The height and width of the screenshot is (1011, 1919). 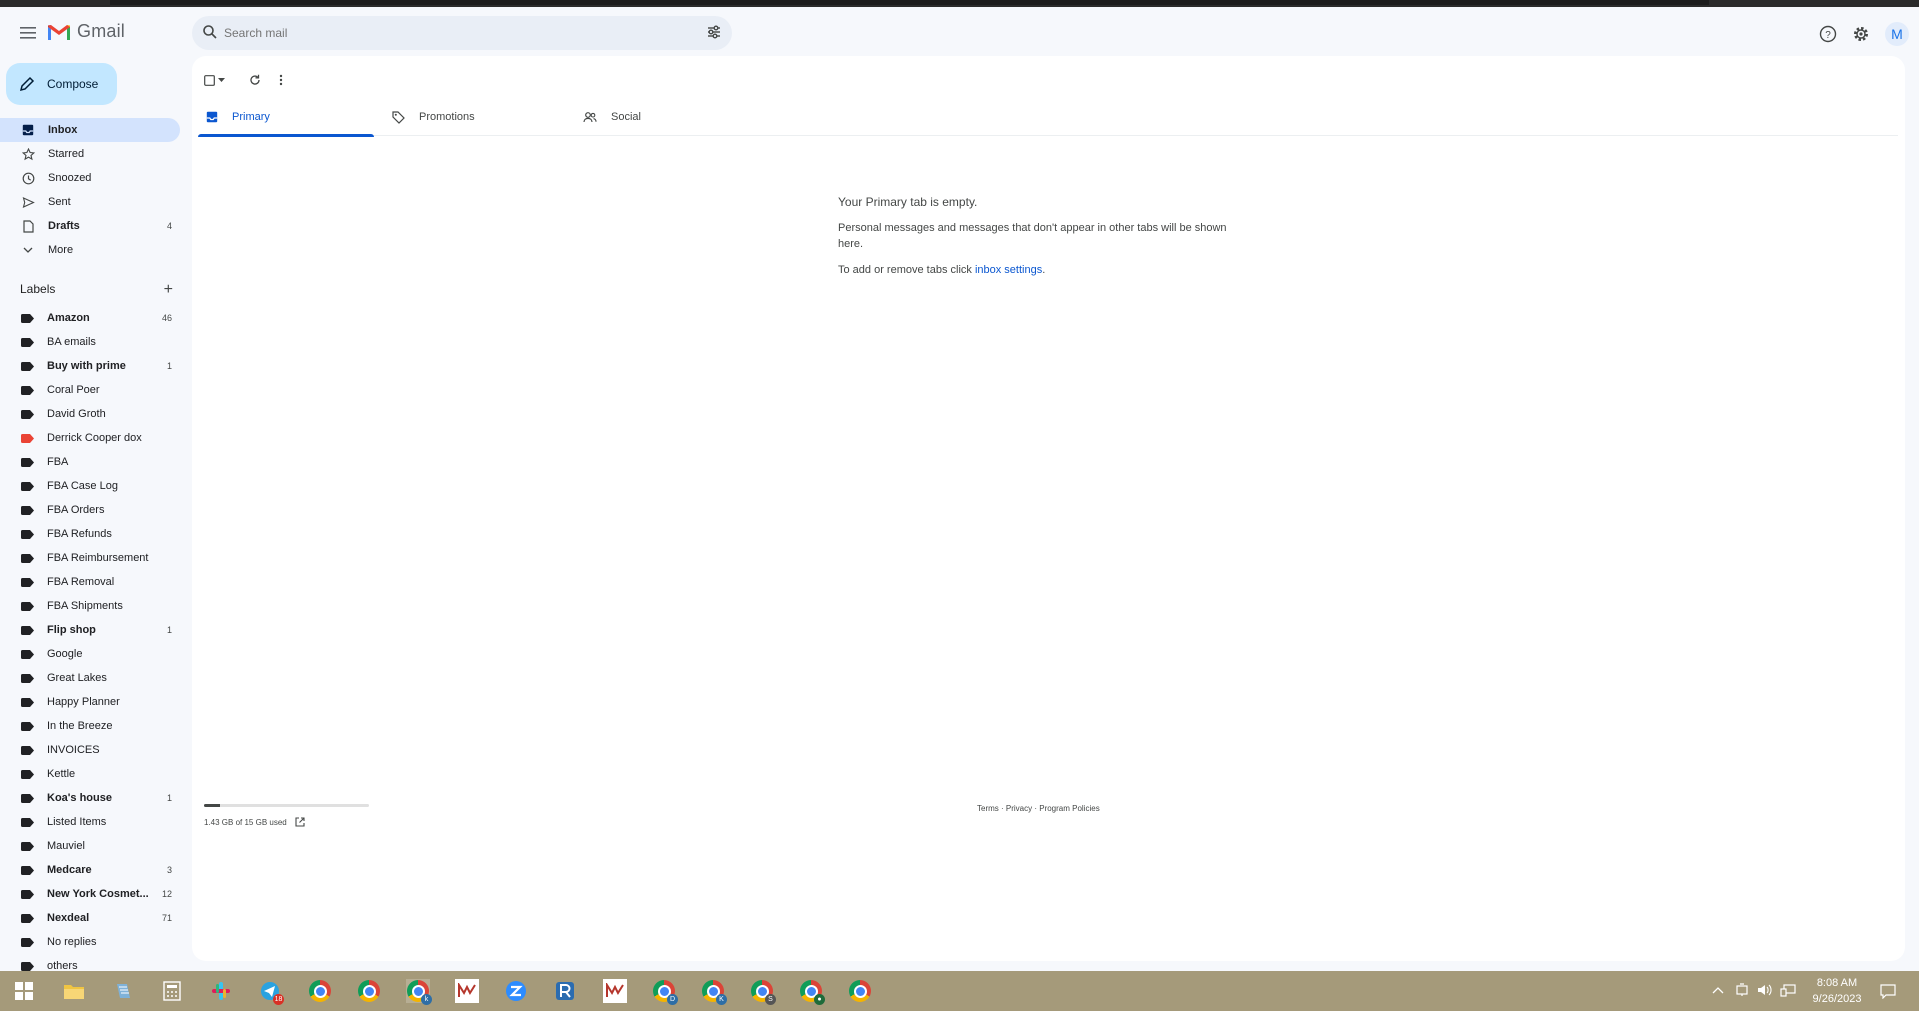 What do you see at coordinates (90, 130) in the screenshot?
I see `nav-item-inbox: Inbox` at bounding box center [90, 130].